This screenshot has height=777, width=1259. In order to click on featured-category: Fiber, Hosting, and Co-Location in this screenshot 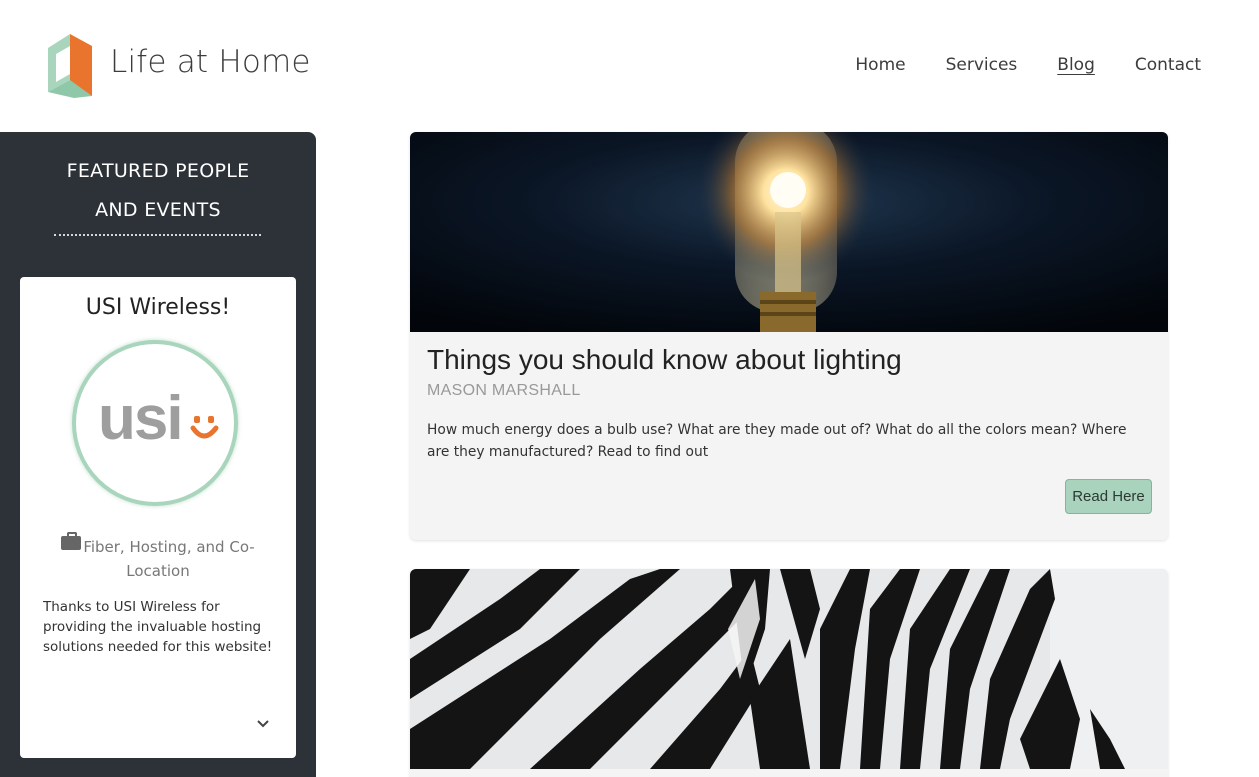, I will do `click(158, 557)`.